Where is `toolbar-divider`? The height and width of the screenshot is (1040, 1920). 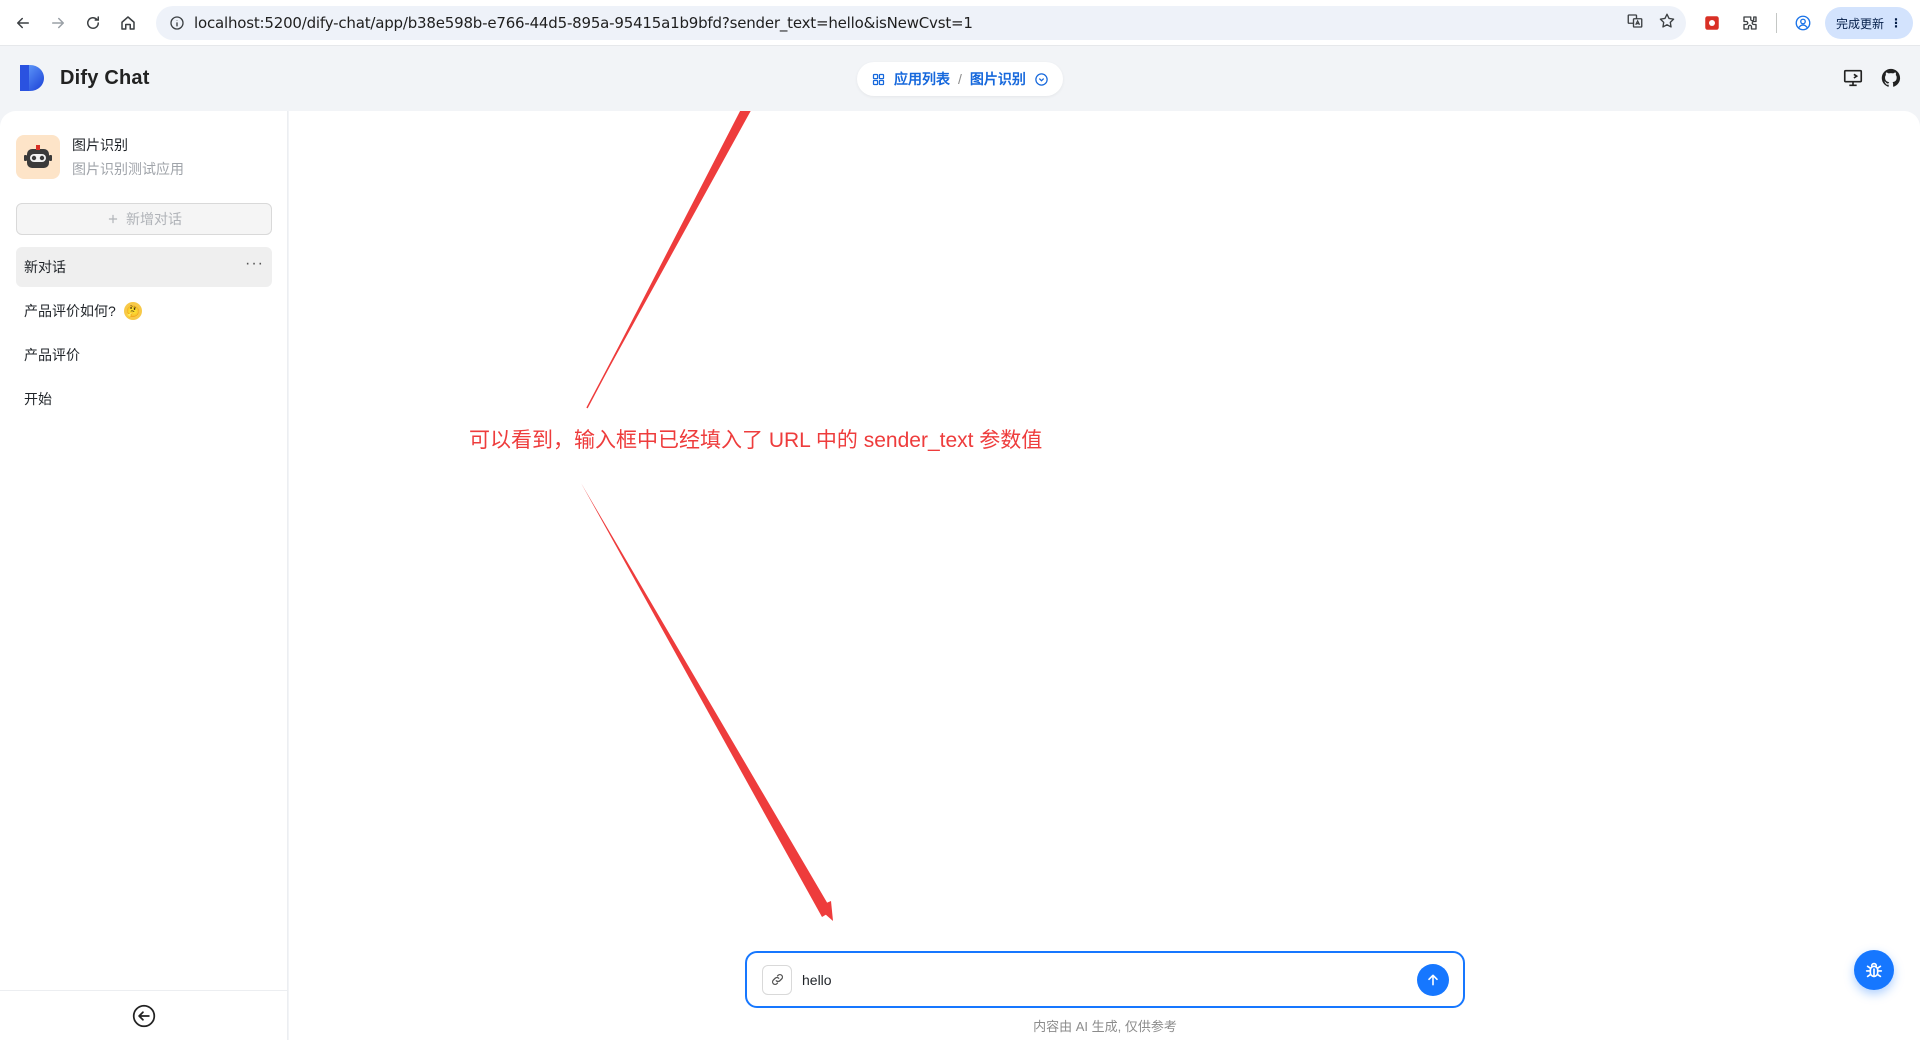 toolbar-divider is located at coordinates (1776, 23).